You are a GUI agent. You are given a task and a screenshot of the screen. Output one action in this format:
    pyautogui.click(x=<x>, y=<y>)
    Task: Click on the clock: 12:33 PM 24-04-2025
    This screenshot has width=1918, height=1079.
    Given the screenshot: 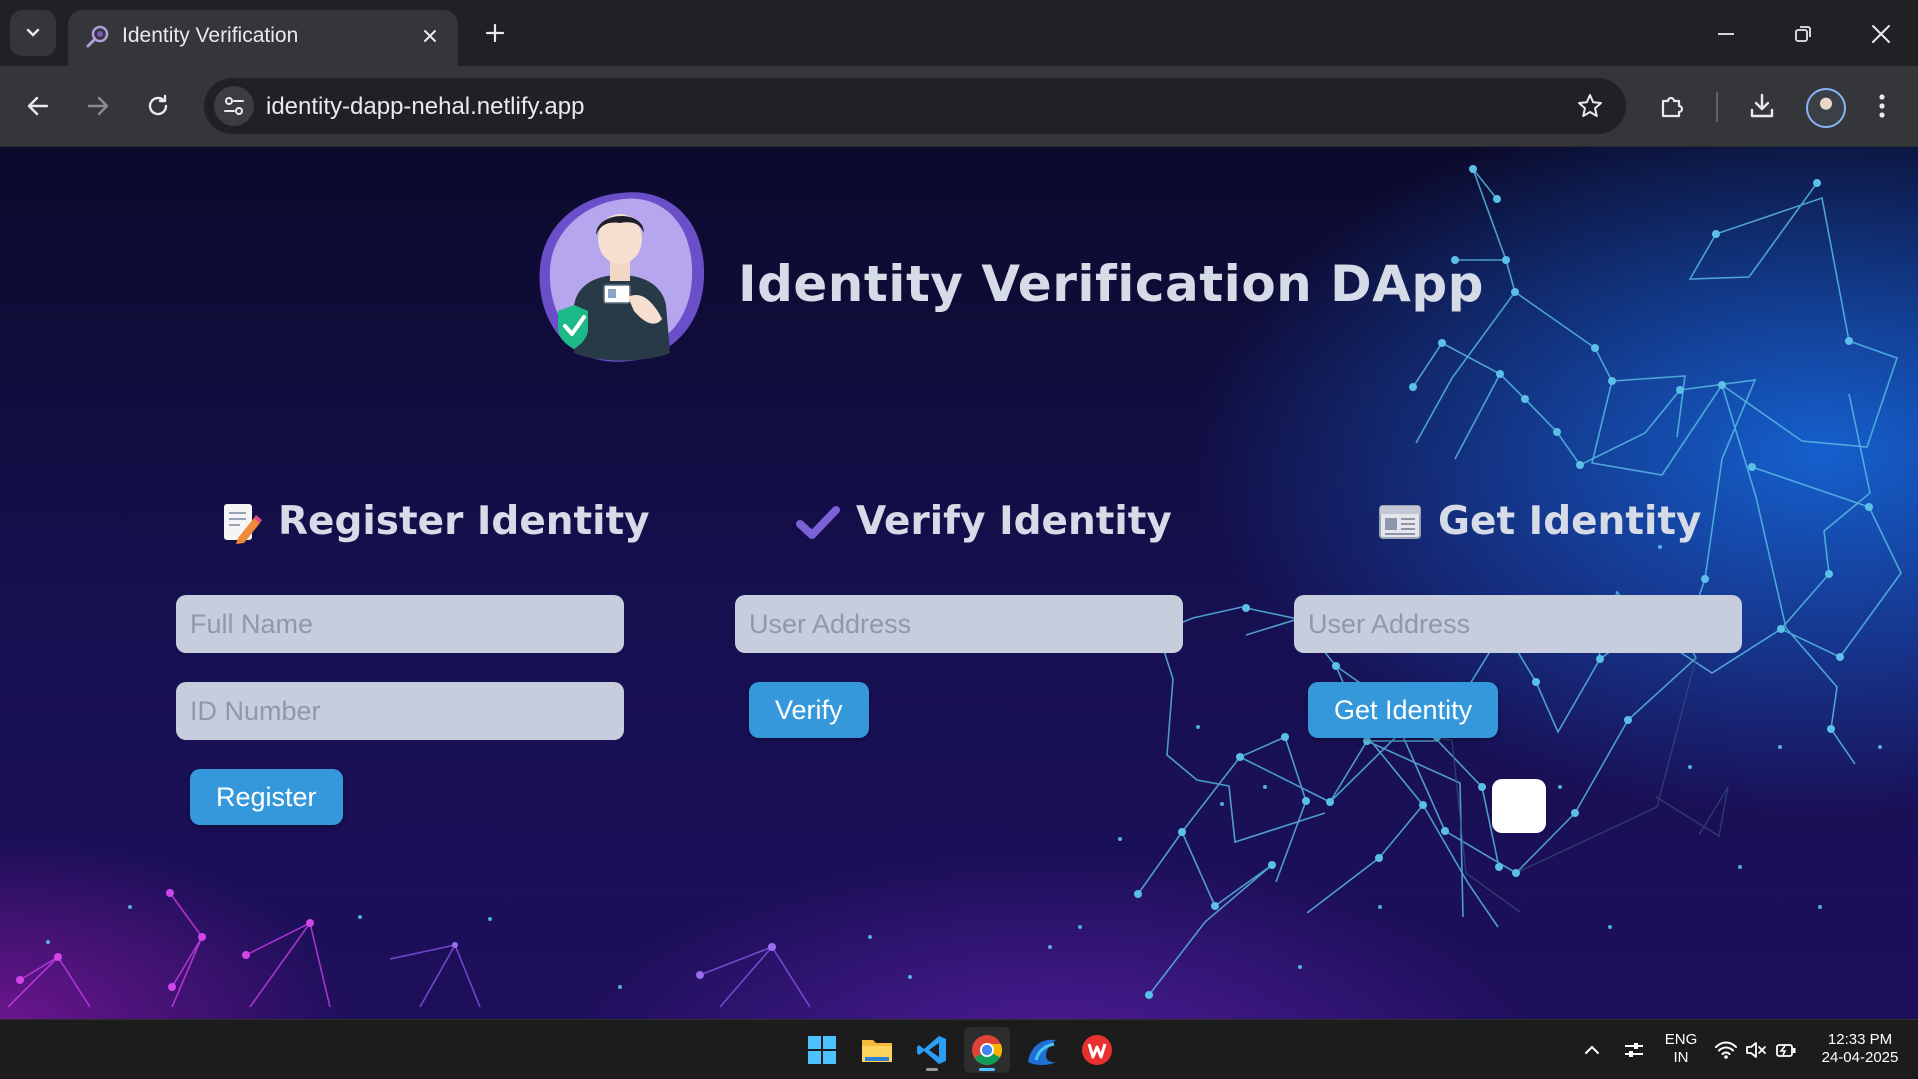 What is the action you would take?
    pyautogui.click(x=1860, y=1049)
    